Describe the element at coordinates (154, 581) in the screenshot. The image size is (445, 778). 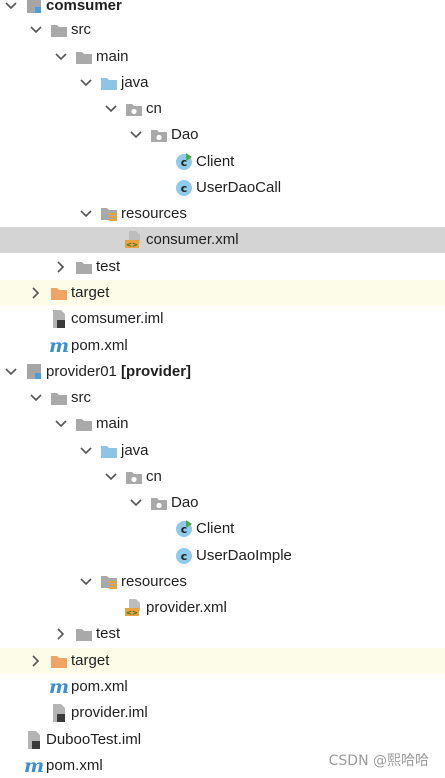
I see `tree-row-label: resources` at that location.